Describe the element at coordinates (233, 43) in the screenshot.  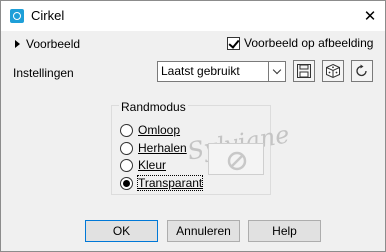
I see `checkbox-box` at that location.